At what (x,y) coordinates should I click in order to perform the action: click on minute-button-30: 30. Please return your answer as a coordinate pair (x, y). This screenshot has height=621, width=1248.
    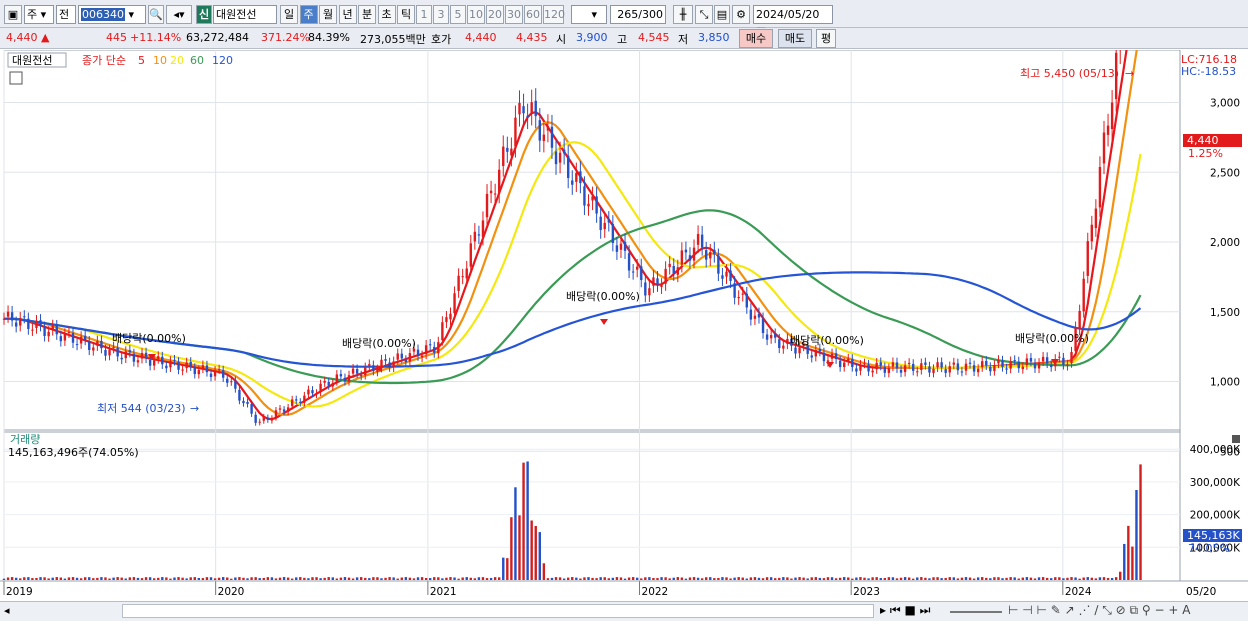
    Looking at the image, I should click on (514, 14).